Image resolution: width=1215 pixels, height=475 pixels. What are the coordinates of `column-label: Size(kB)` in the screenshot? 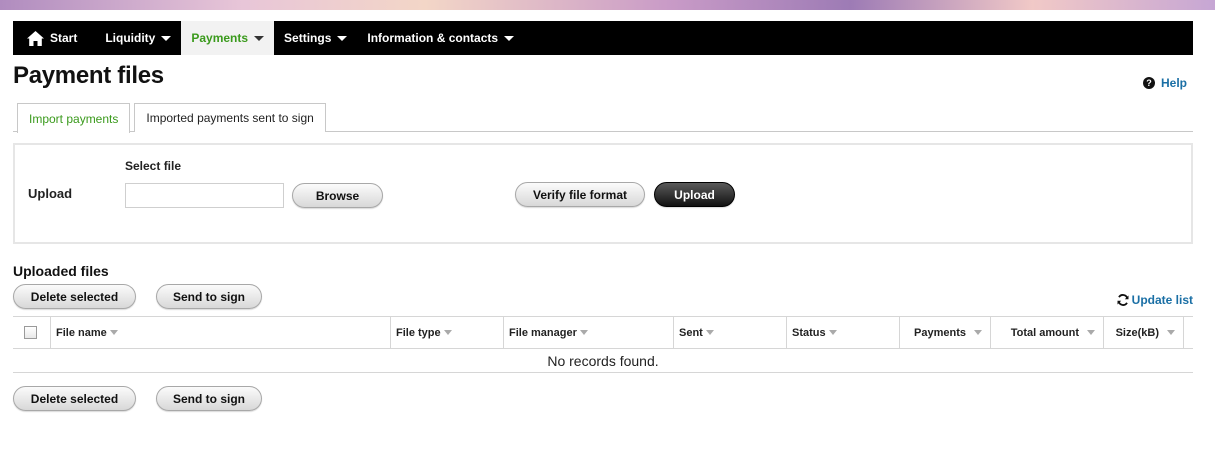 It's located at (1137, 332).